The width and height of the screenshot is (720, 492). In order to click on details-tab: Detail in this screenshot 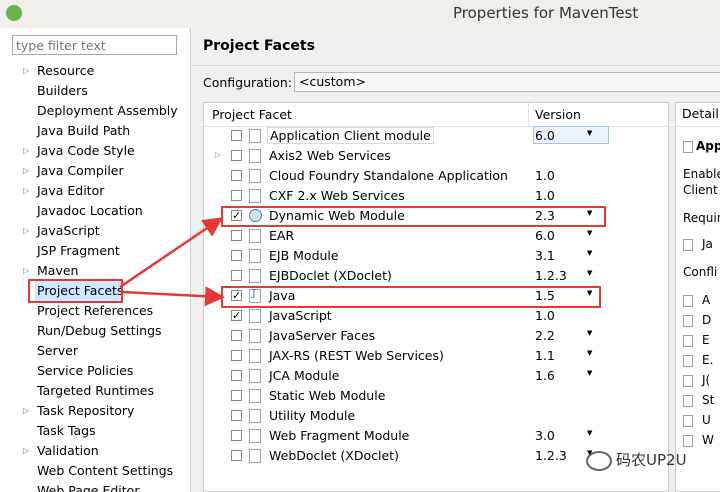, I will do `click(700, 113)`.